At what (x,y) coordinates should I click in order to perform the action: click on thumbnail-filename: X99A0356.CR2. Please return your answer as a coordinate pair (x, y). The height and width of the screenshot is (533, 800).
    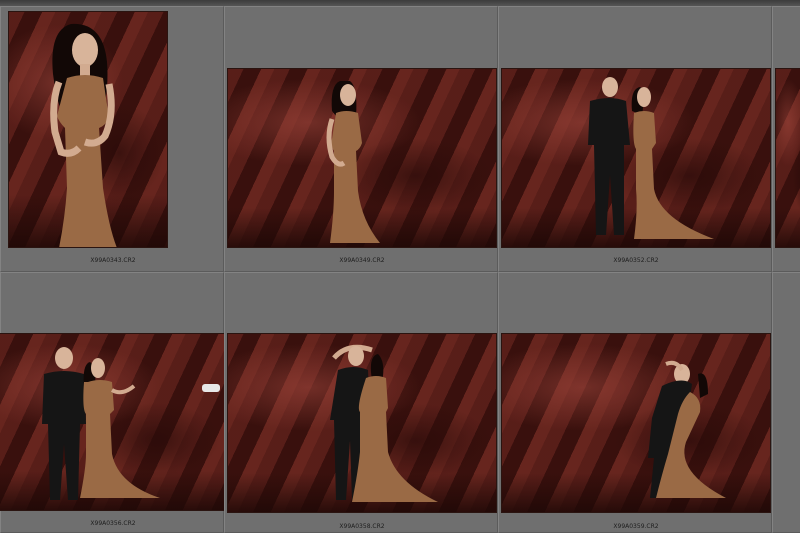
    Looking at the image, I should click on (113, 523).